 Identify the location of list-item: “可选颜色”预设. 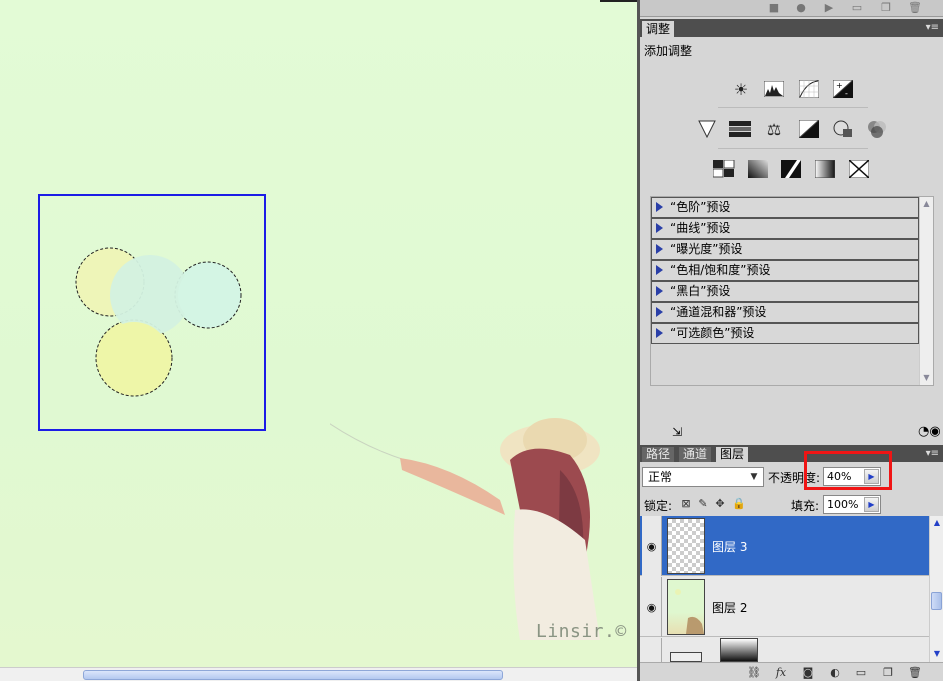
(785, 333).